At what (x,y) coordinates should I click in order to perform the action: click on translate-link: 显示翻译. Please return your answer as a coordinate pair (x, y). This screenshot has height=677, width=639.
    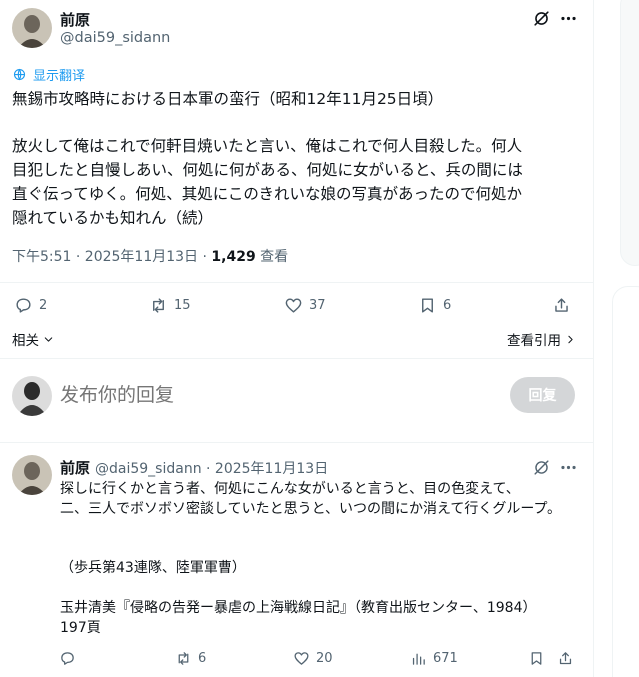
    Looking at the image, I should click on (48, 74).